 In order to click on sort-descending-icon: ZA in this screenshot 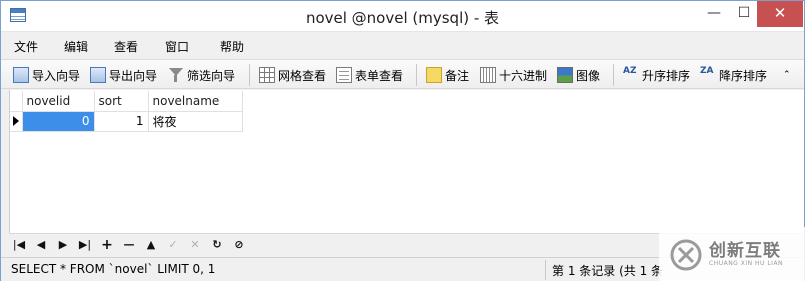, I will do `click(707, 71)`.